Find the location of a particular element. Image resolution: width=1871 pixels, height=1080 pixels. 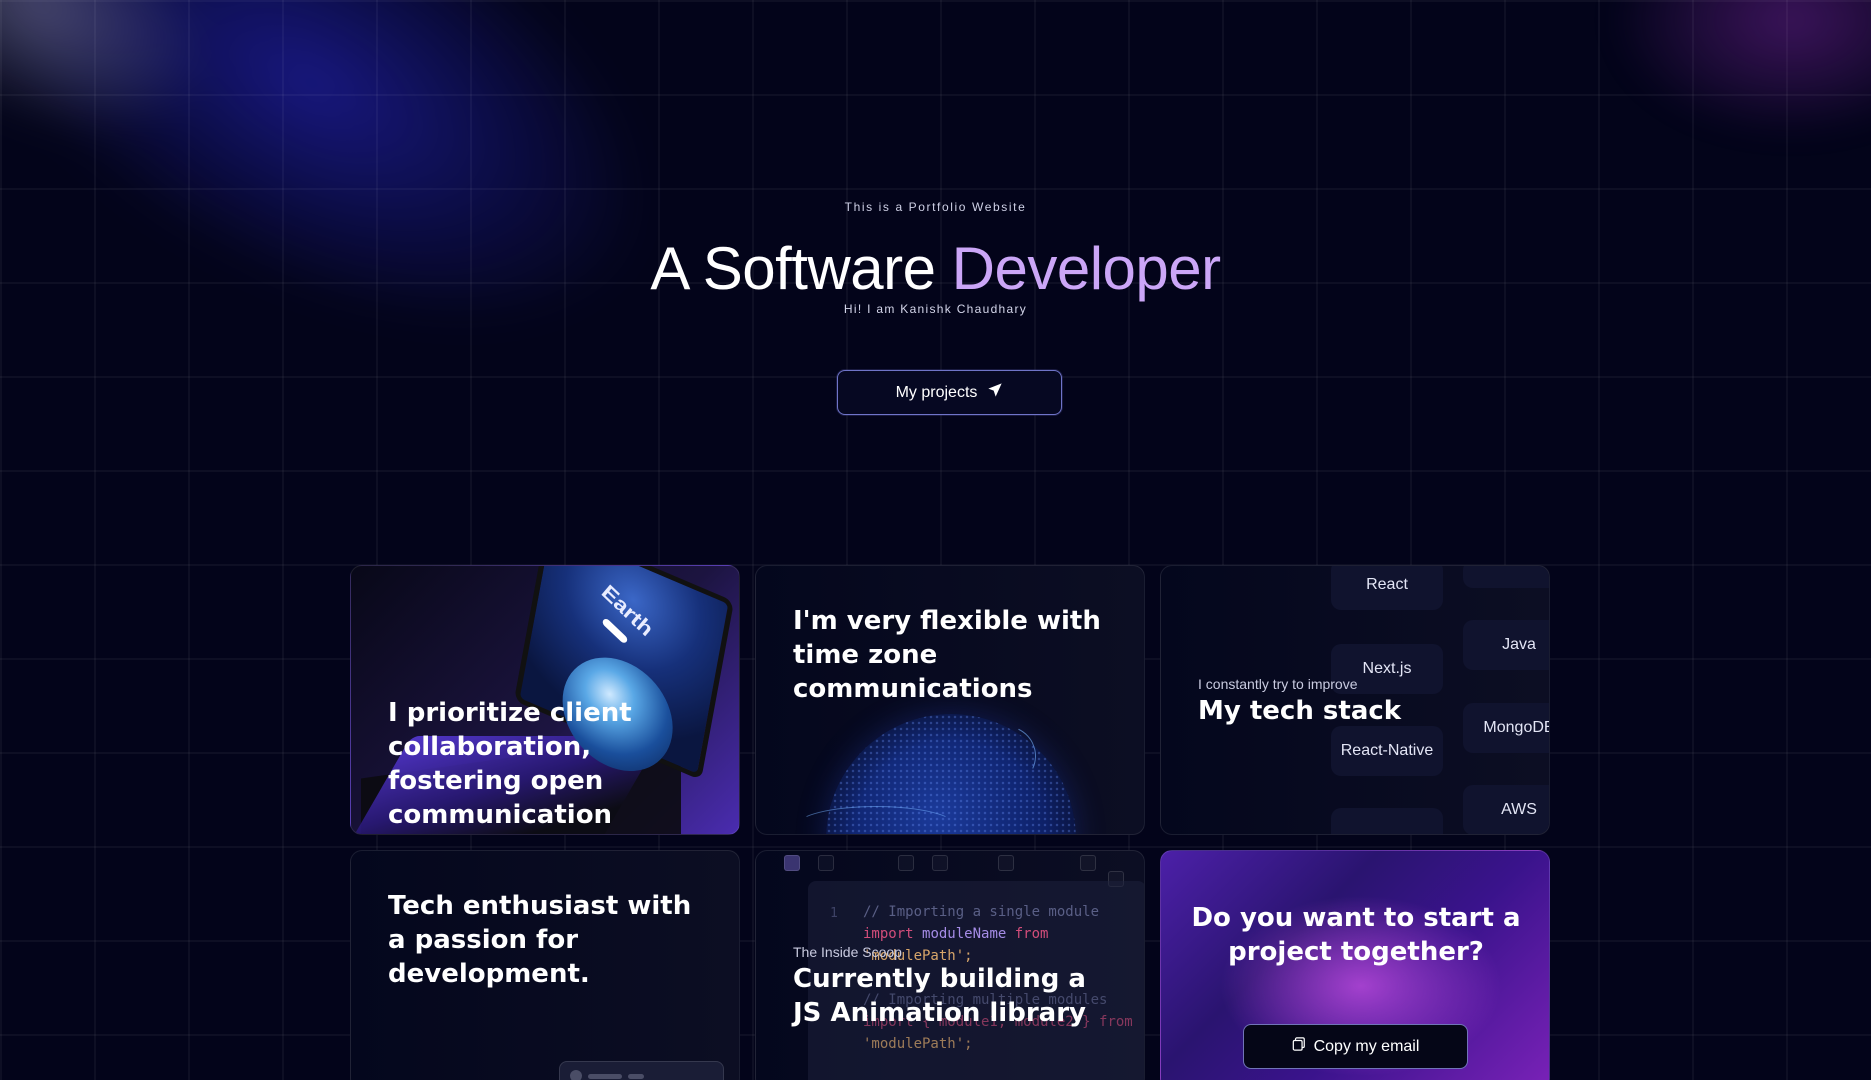

laptop-screen-text: Earth is located at coordinates (627, 610).